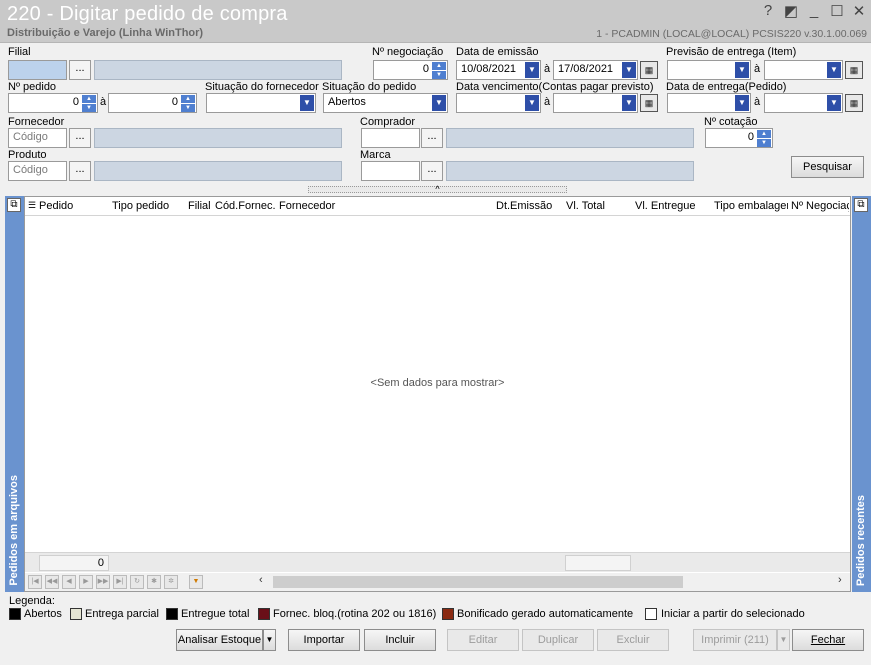 This screenshot has height=665, width=871. Describe the element at coordinates (651, 614) in the screenshot. I see `checkbox-box` at that location.